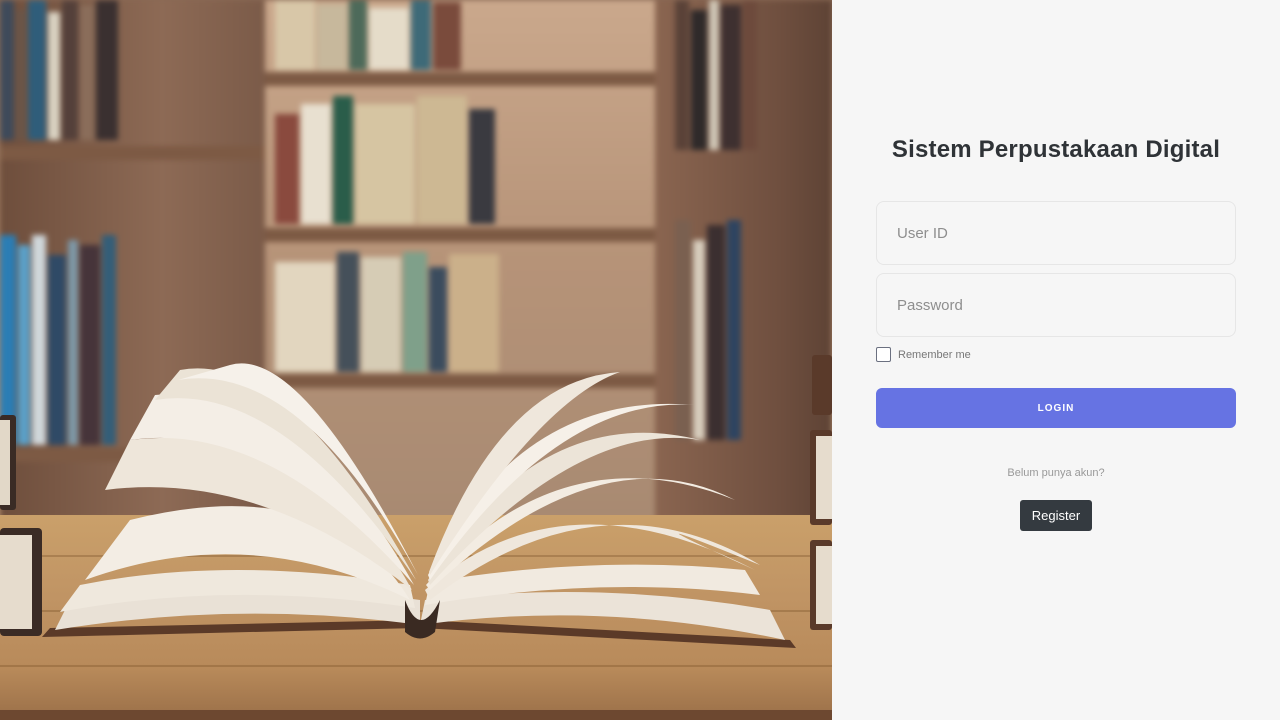 This screenshot has width=1280, height=720. Describe the element at coordinates (1056, 473) in the screenshot. I see `no-account-text: Belum punya akun?` at that location.